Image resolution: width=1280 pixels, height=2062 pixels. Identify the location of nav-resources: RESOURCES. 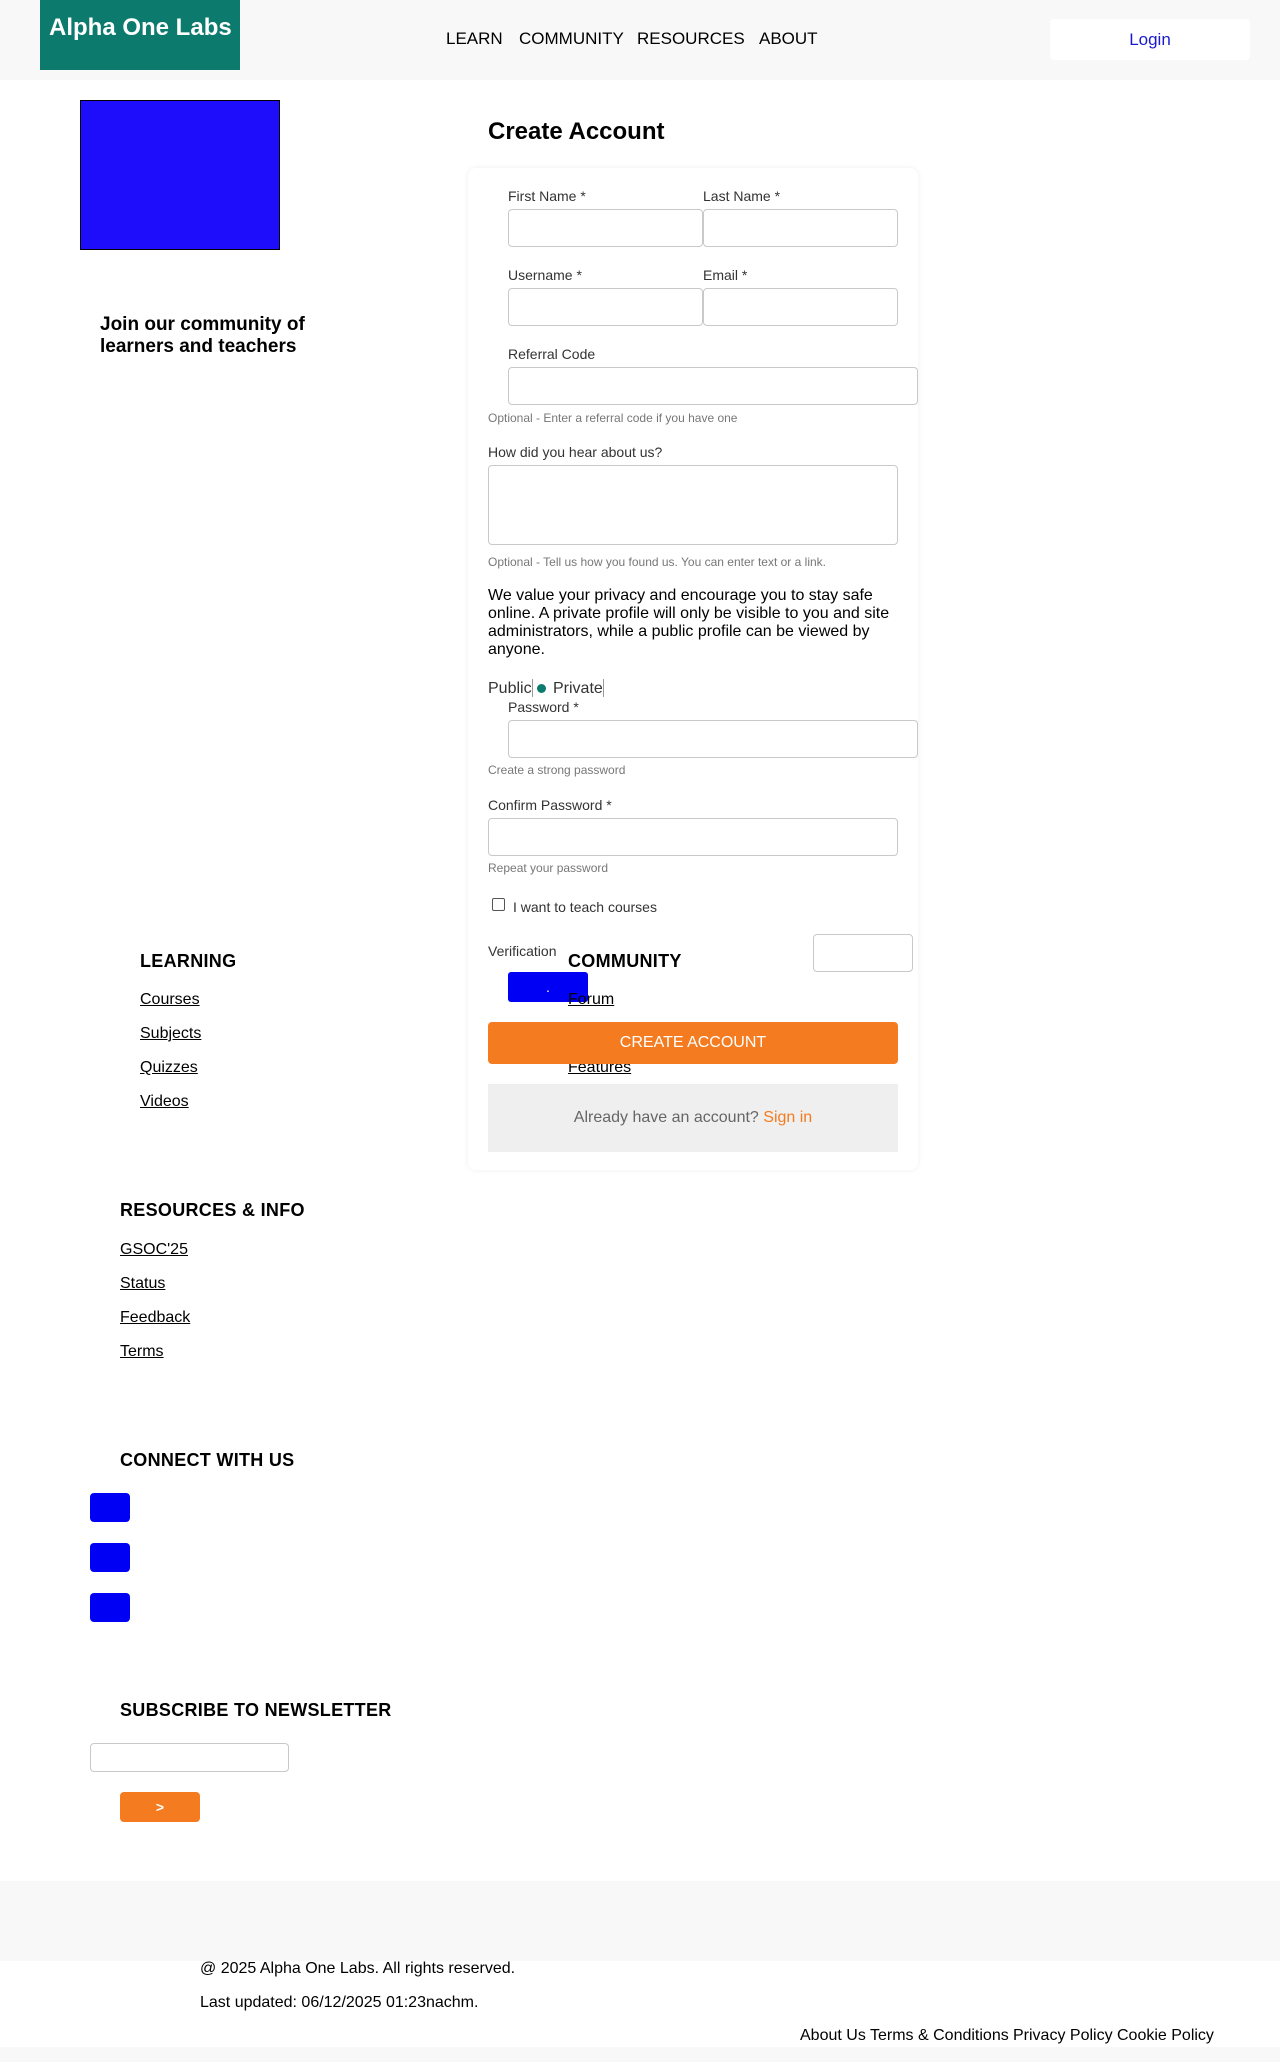
(691, 39).